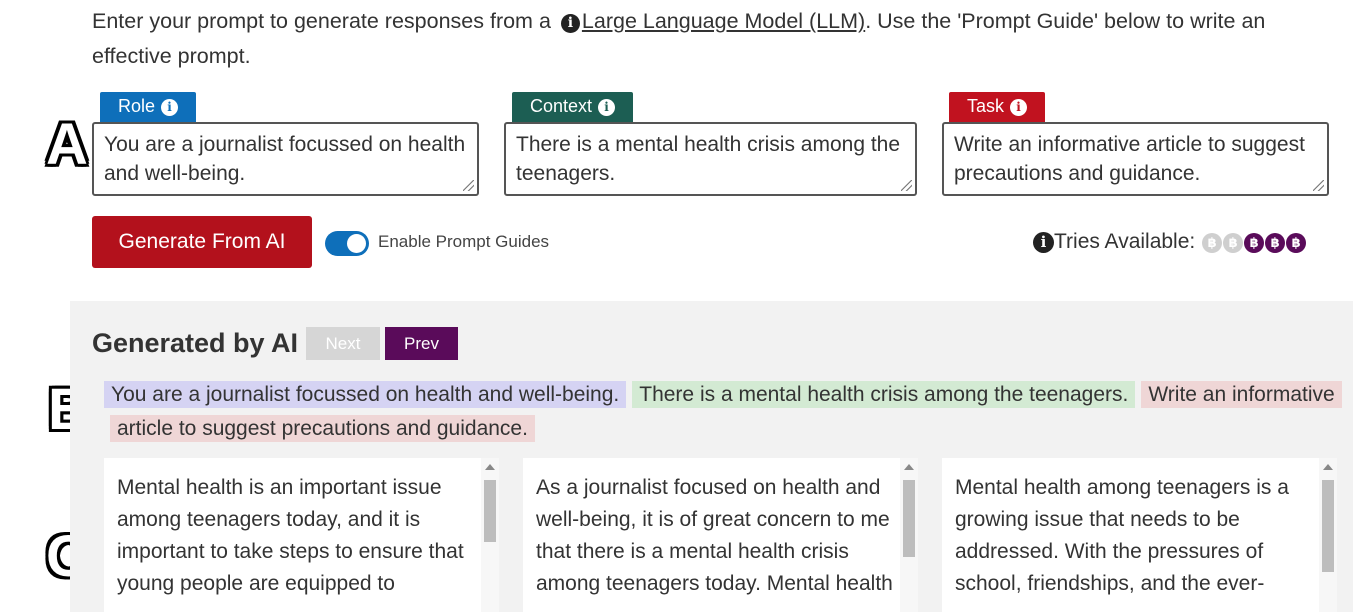 The height and width of the screenshot is (612, 1353). What do you see at coordinates (170, 107) in the screenshot?
I see `role-info-icon: i` at bounding box center [170, 107].